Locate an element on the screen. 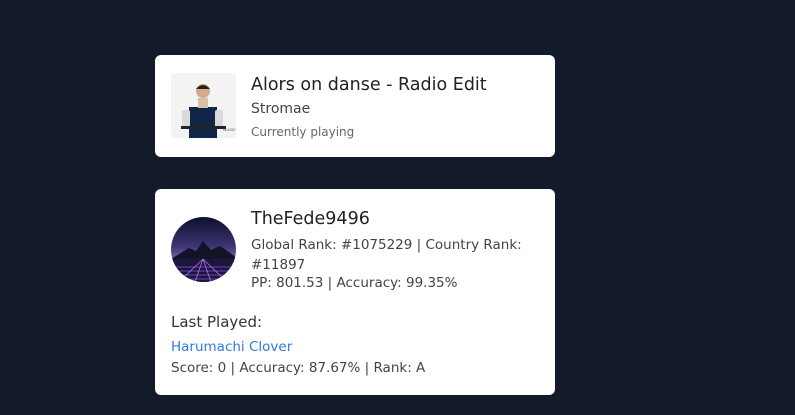 Image resolution: width=795 pixels, height=415 pixels. last-played-stats: Score: 0 | Accuracy: 87.67% | Rank: A is located at coordinates (298, 368).